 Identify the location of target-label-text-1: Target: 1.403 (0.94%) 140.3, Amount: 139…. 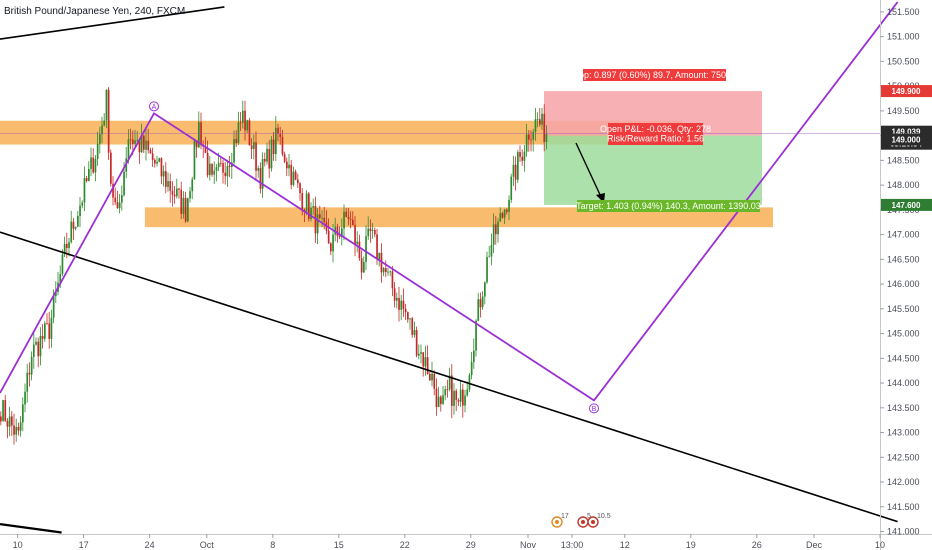
(668, 206).